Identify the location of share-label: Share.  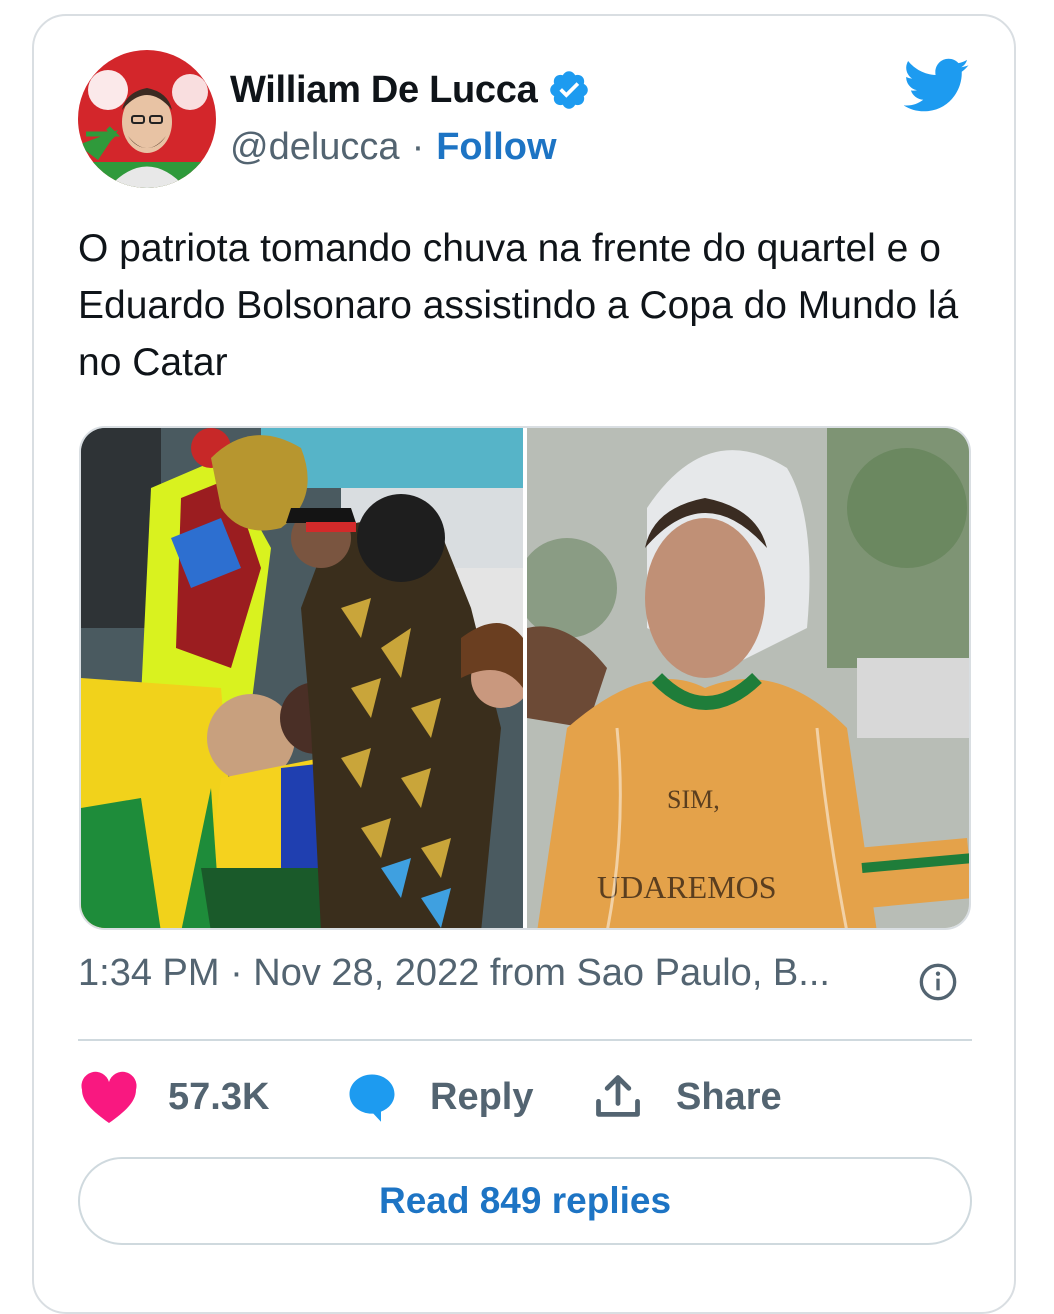
(729, 1096).